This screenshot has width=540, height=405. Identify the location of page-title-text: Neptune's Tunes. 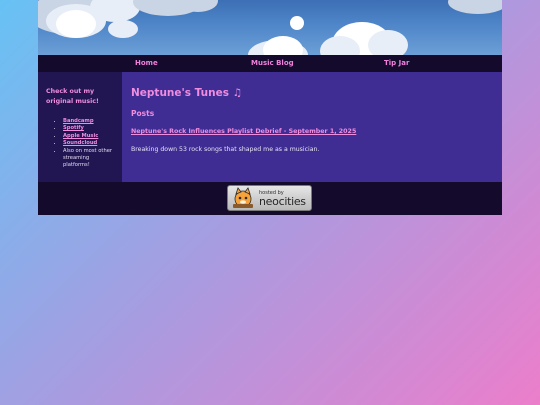
(180, 93).